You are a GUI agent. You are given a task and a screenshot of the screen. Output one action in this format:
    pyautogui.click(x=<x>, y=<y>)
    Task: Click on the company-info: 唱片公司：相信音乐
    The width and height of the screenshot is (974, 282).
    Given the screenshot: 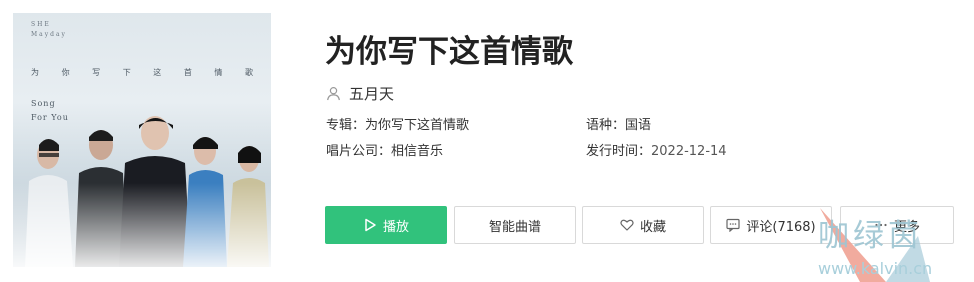 What is the action you would take?
    pyautogui.click(x=384, y=152)
    